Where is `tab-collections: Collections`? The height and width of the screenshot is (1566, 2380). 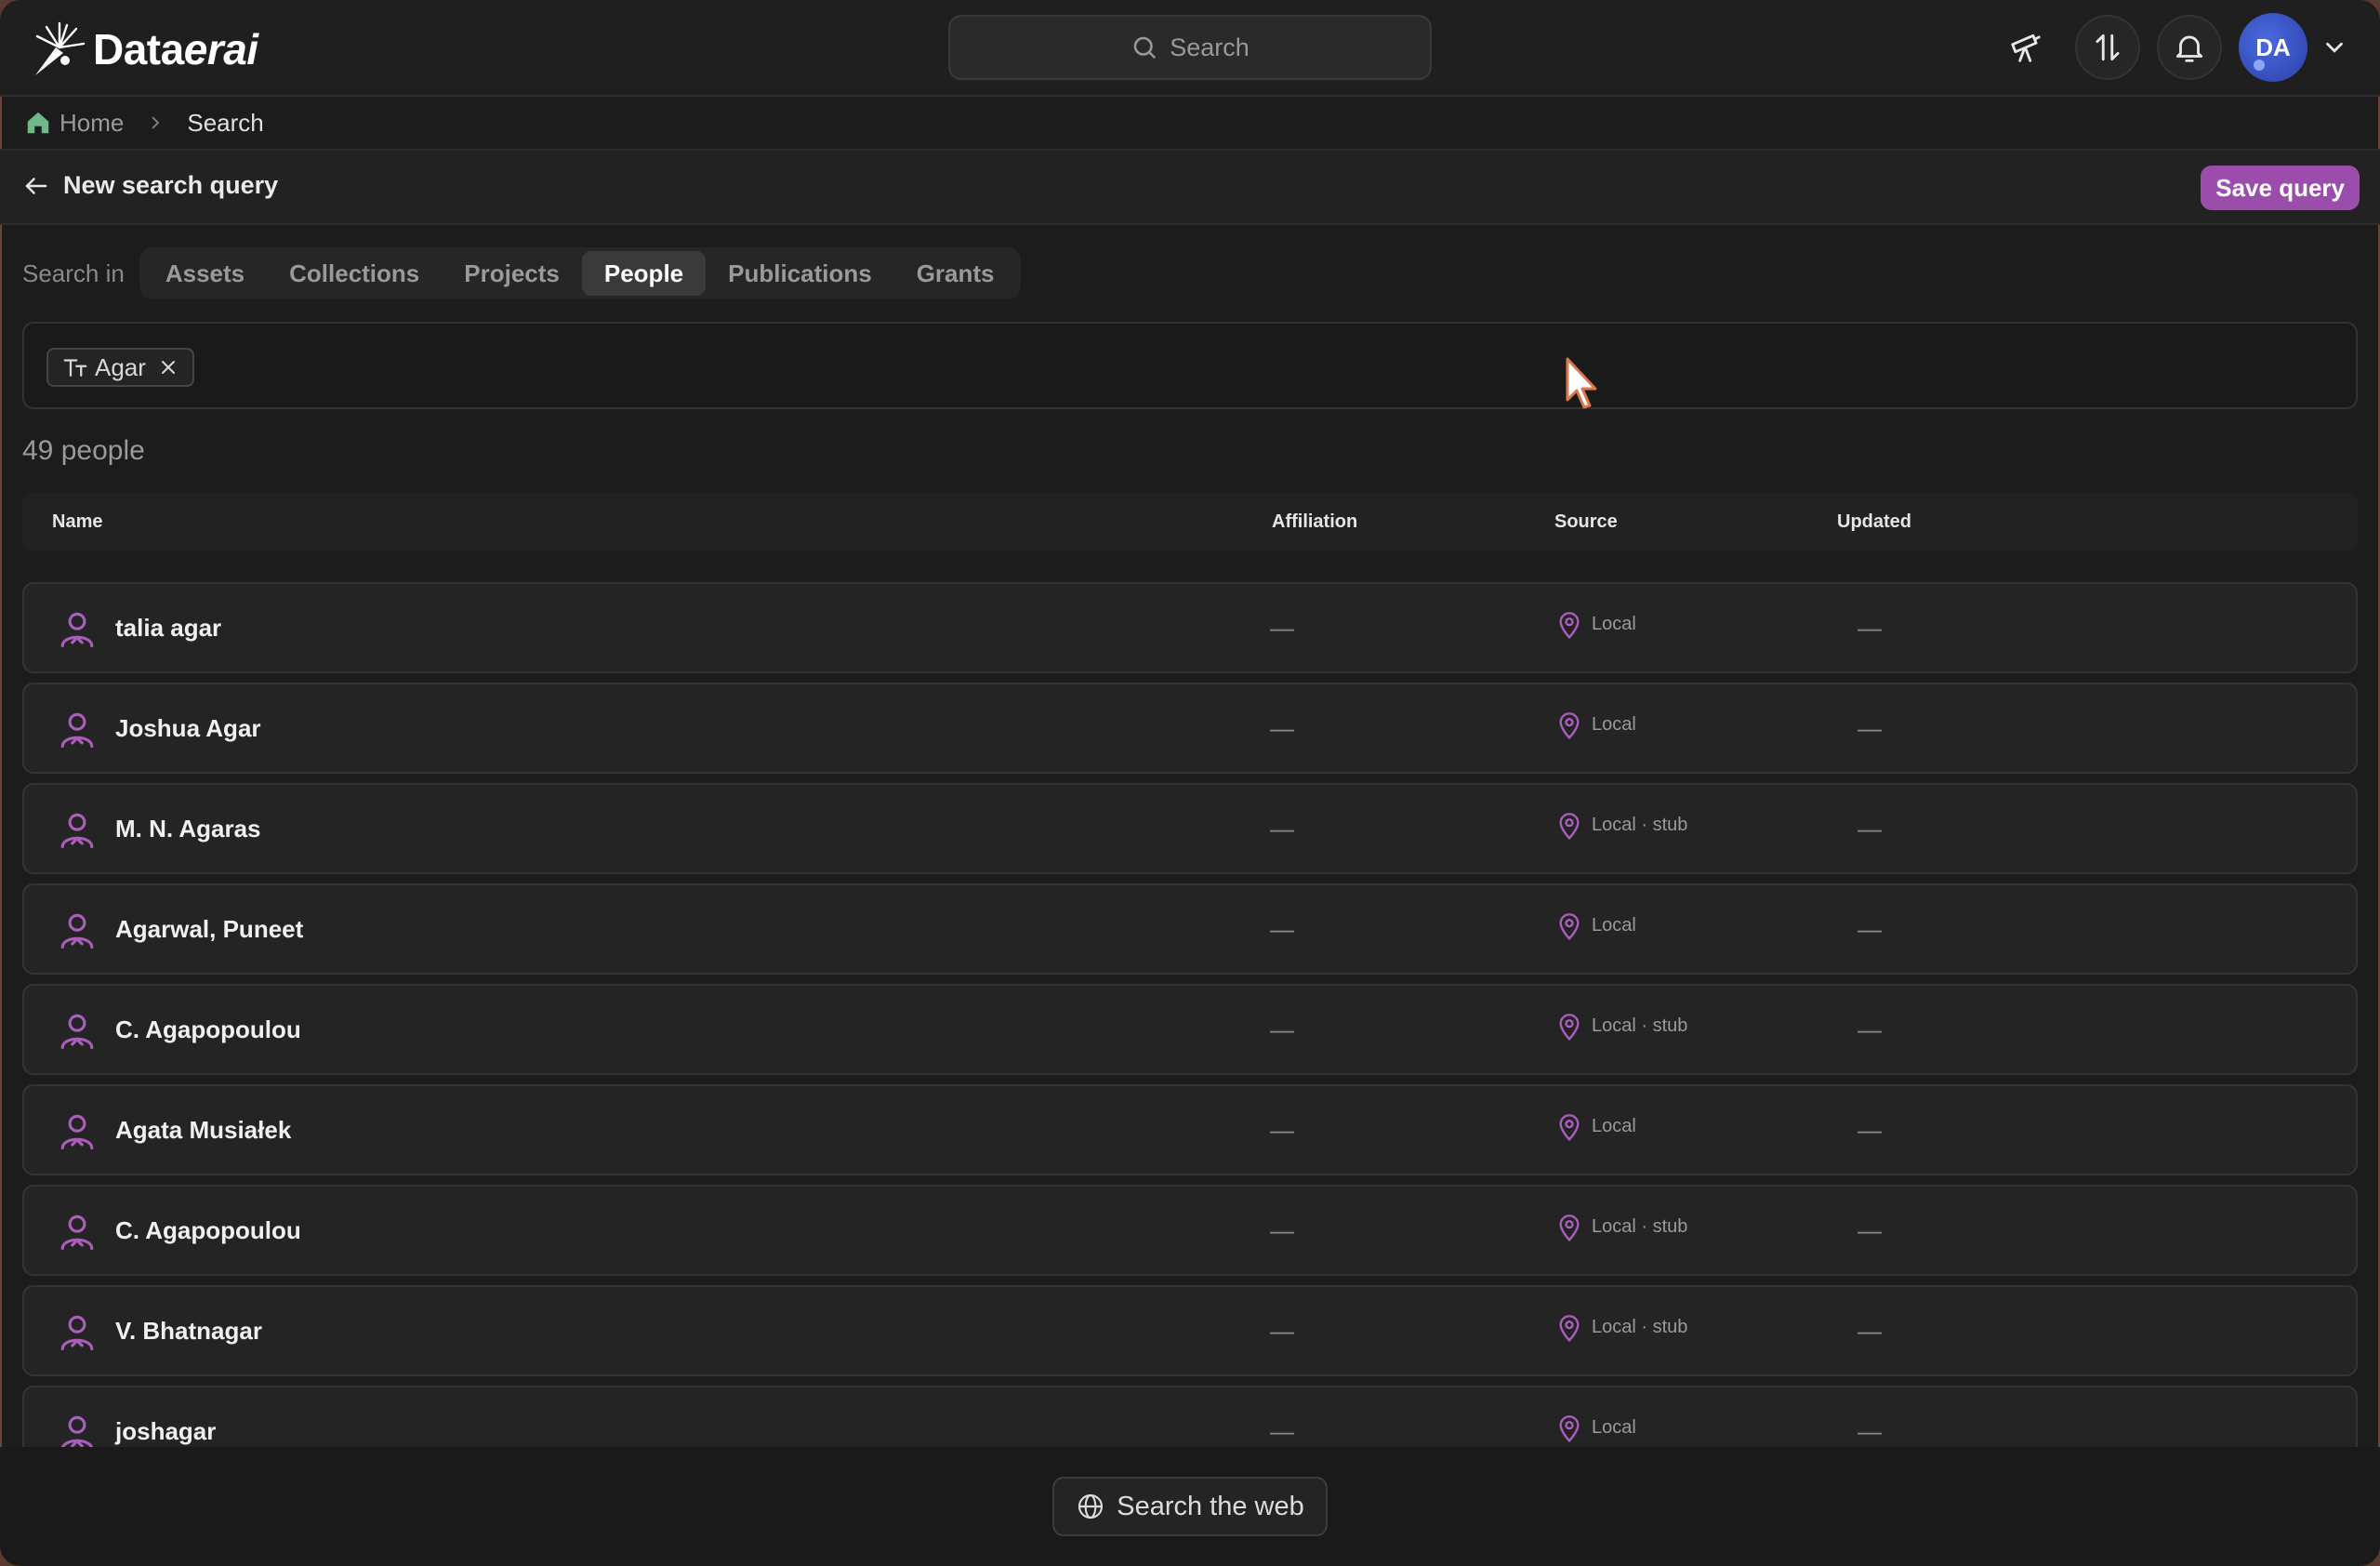
tab-collections: Collections is located at coordinates (354, 273).